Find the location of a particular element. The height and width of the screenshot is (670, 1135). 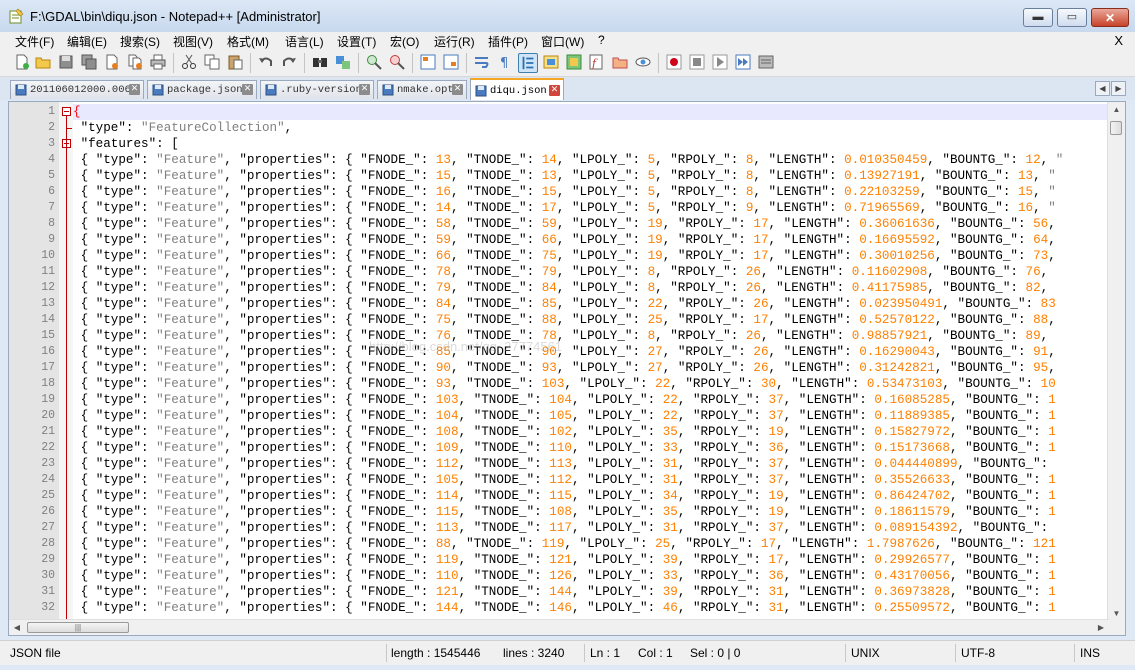

save-macro-icon is located at coordinates (766, 62).